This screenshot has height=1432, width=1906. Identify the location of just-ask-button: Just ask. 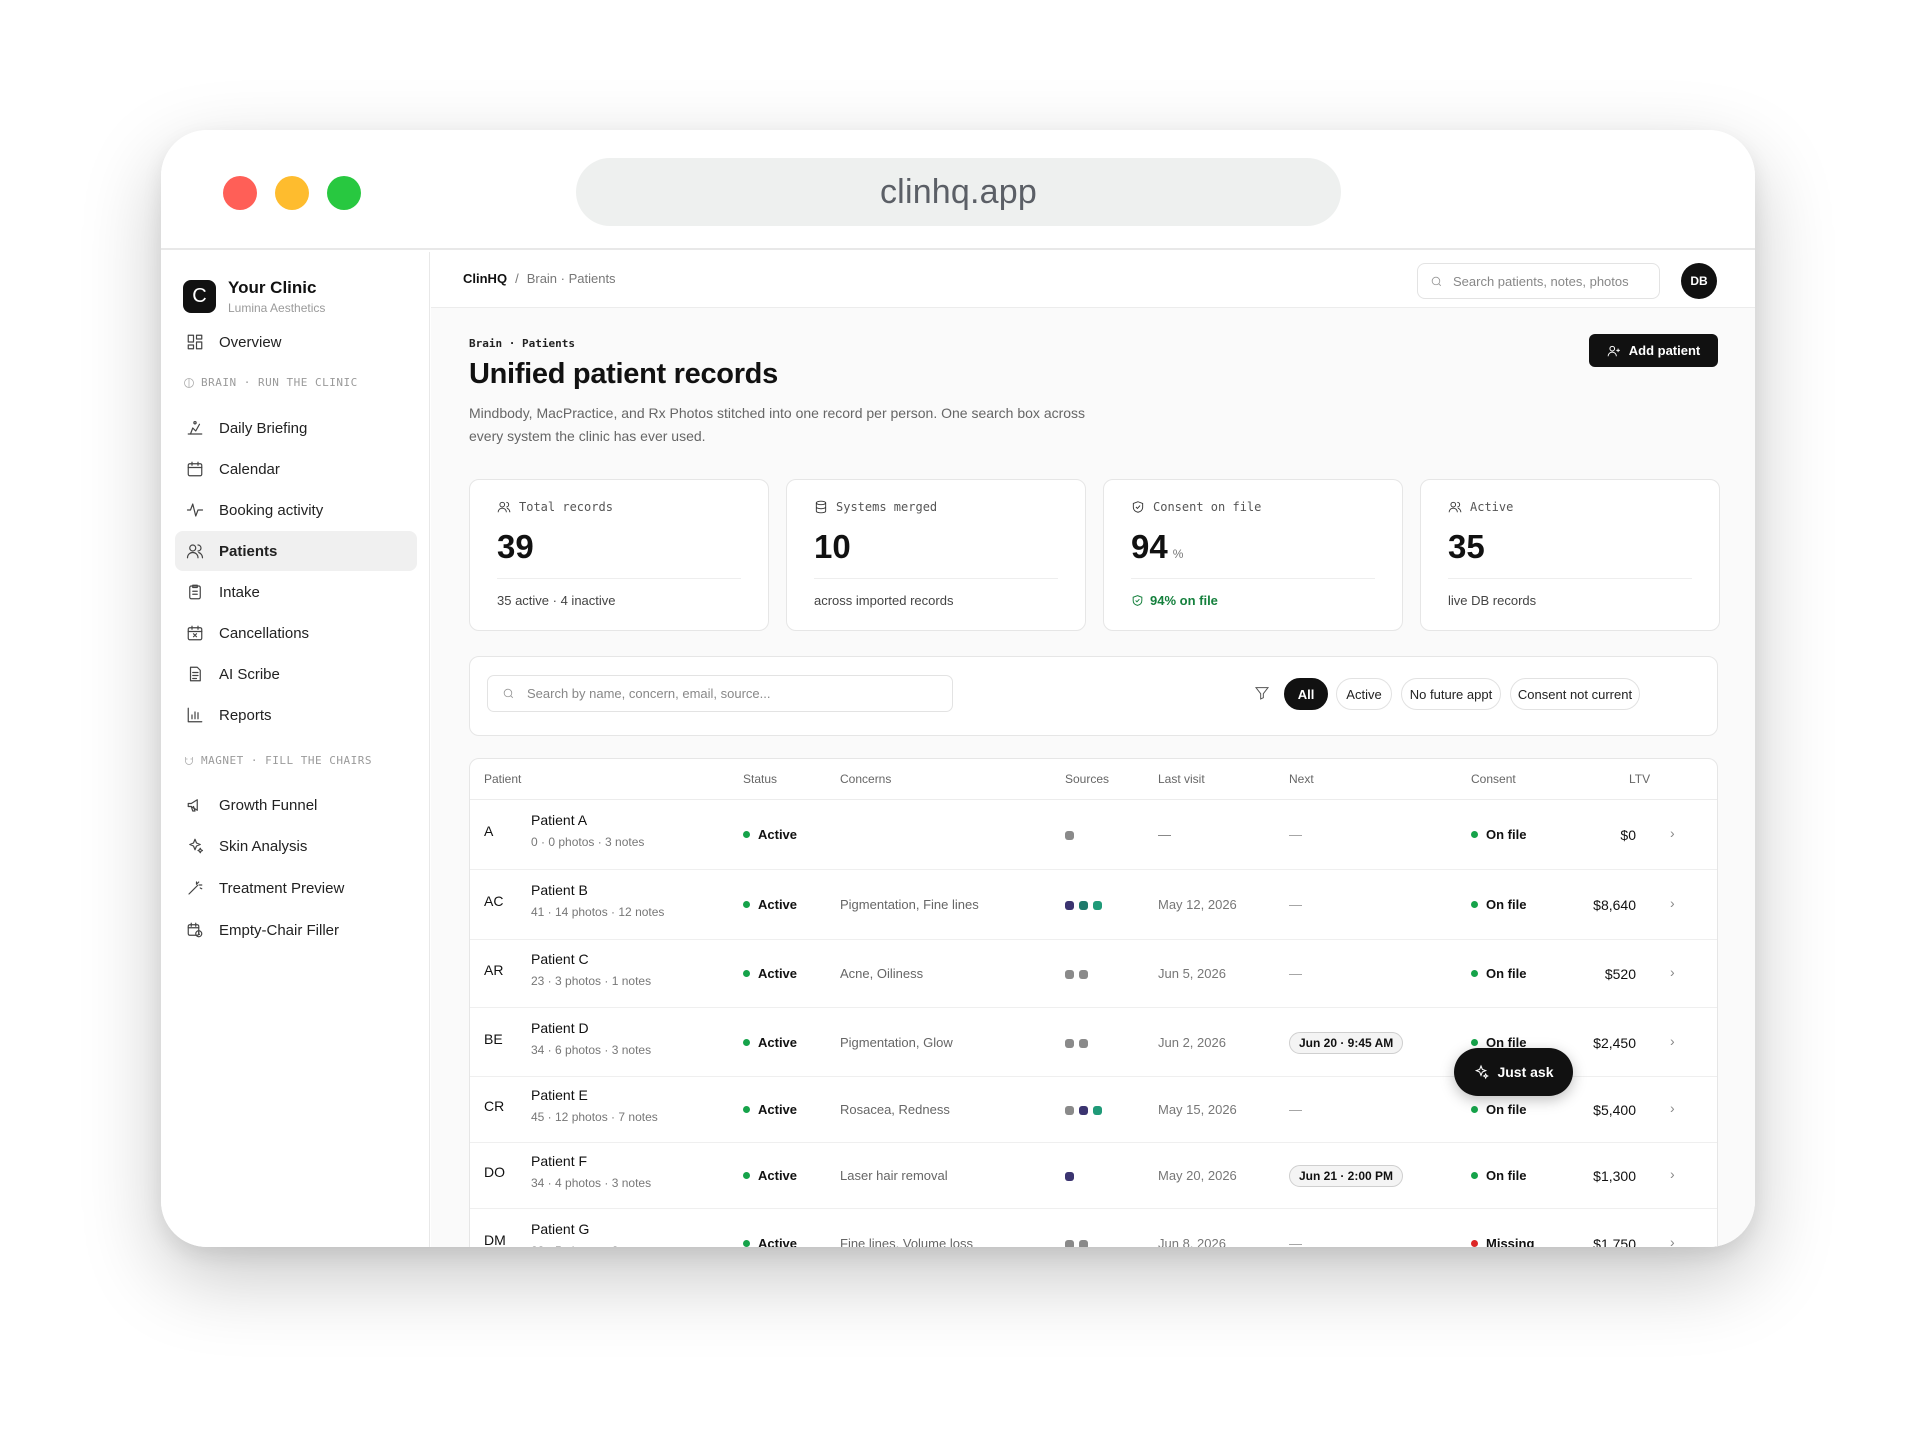
(1513, 1072).